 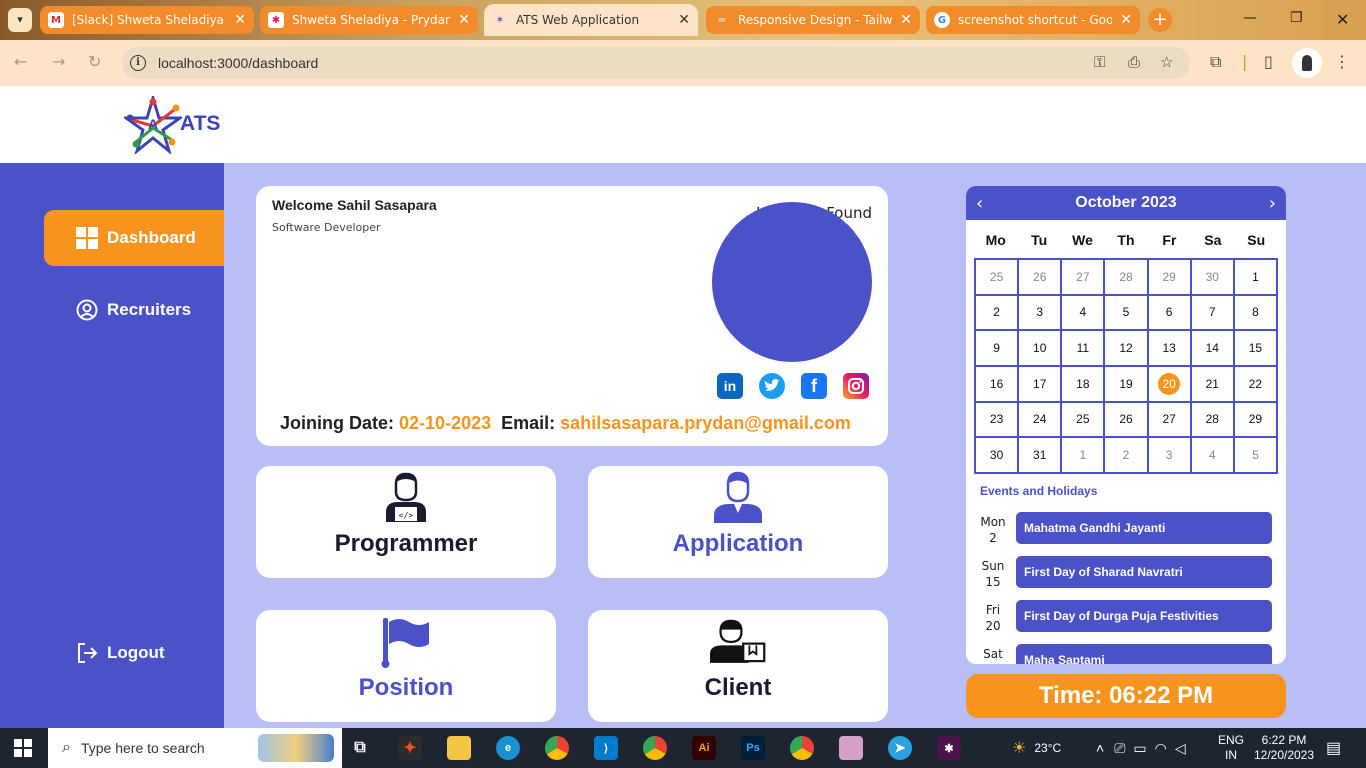 What do you see at coordinates (1126, 455) in the screenshot?
I see `calendar-day: 2` at bounding box center [1126, 455].